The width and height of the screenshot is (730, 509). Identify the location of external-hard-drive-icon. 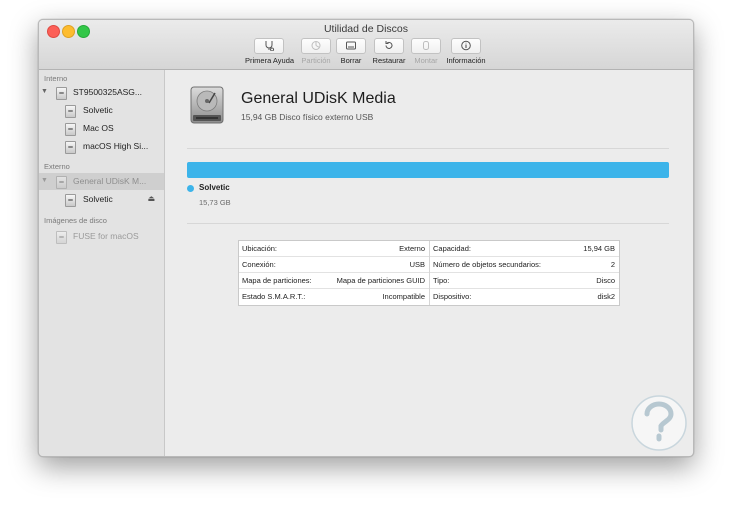
(207, 105).